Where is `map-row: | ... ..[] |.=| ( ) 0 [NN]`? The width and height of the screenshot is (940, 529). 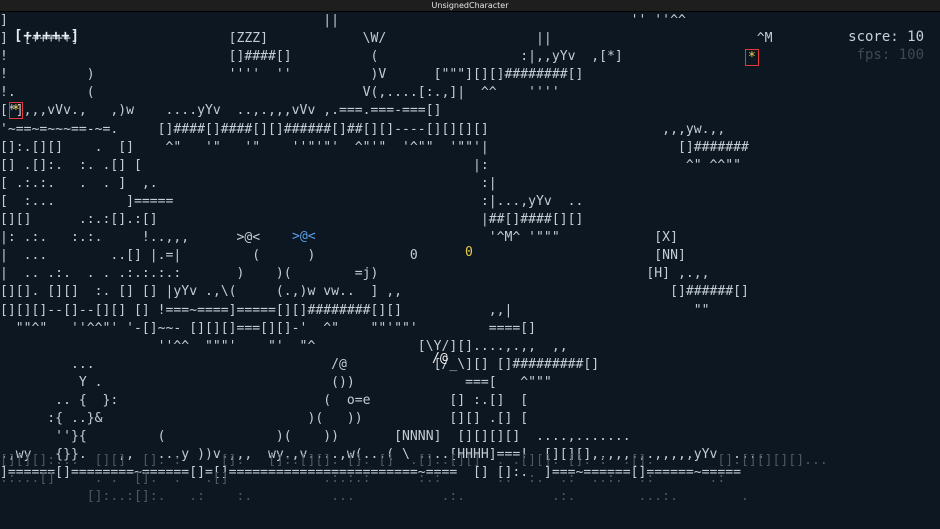
map-row: | ... ..[] |.=| ( ) 0 [NN] is located at coordinates (343, 256).